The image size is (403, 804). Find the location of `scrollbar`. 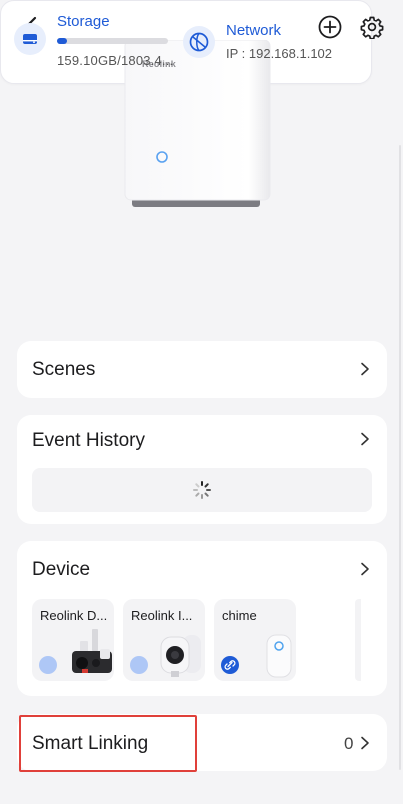

scrollbar is located at coordinates (400, 457).